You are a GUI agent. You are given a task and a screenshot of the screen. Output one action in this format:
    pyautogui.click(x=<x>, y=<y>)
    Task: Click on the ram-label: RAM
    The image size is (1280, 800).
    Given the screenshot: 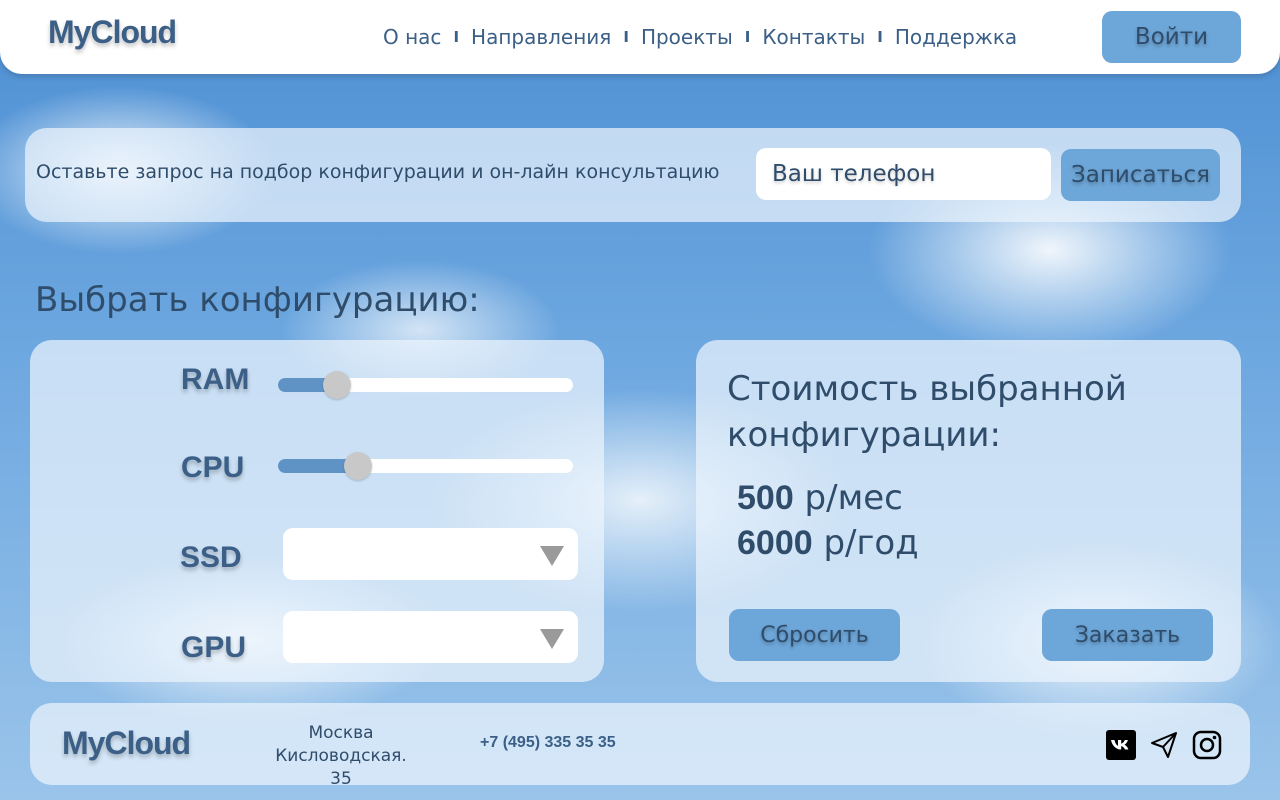 What is the action you would take?
    pyautogui.click(x=215, y=379)
    